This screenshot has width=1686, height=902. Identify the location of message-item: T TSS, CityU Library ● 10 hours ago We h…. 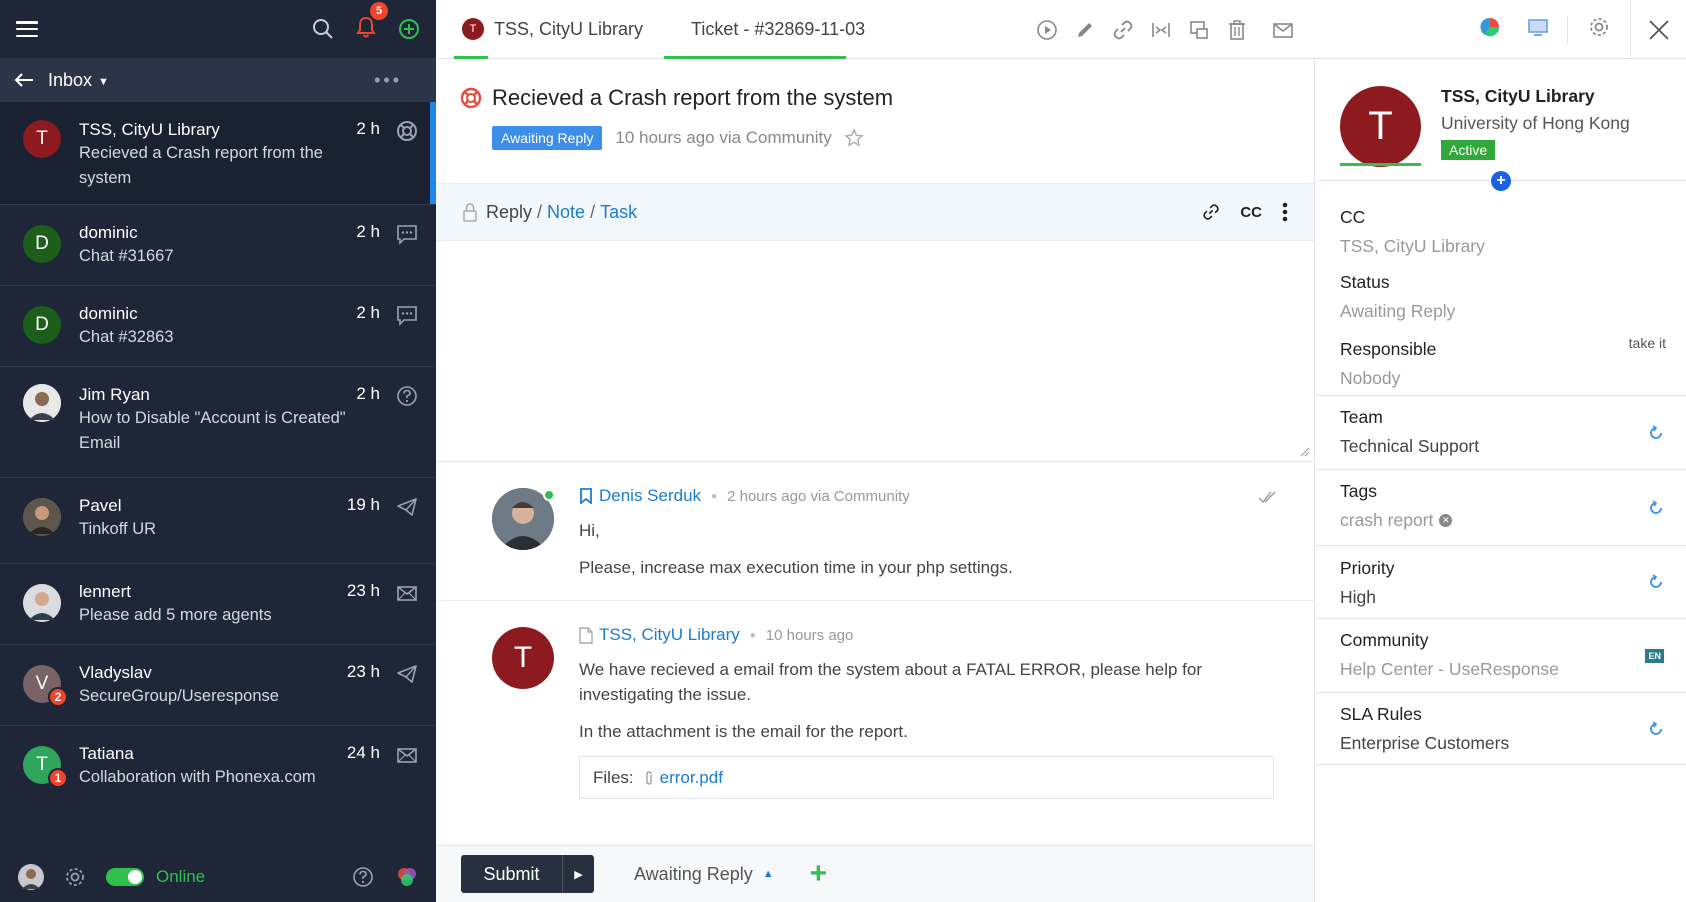
(875, 710).